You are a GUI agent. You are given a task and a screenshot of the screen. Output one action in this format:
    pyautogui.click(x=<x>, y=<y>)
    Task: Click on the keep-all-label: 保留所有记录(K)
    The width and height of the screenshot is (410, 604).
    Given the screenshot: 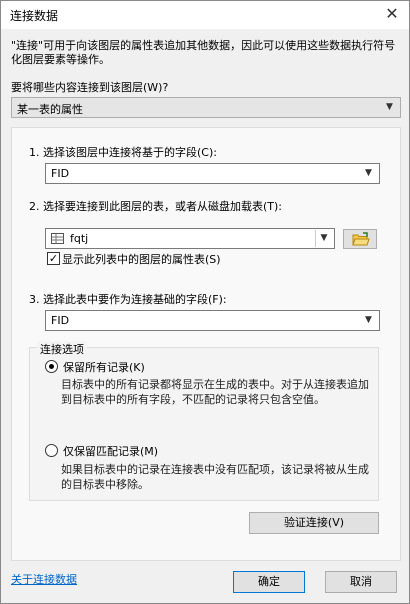 What is the action you would take?
    pyautogui.click(x=104, y=367)
    